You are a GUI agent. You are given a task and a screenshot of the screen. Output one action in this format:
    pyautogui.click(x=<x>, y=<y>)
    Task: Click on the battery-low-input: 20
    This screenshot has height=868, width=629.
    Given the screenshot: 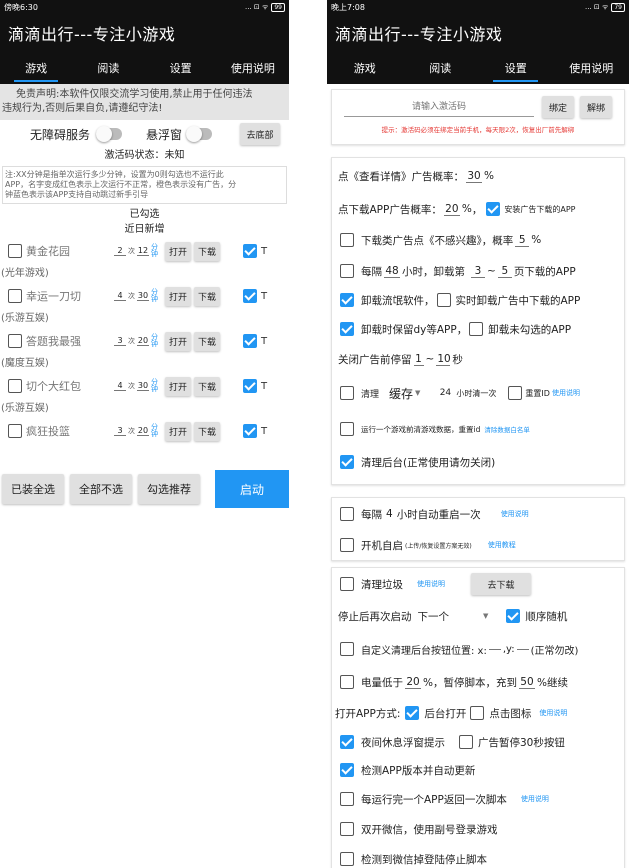 What is the action you would take?
    pyautogui.click(x=413, y=682)
    